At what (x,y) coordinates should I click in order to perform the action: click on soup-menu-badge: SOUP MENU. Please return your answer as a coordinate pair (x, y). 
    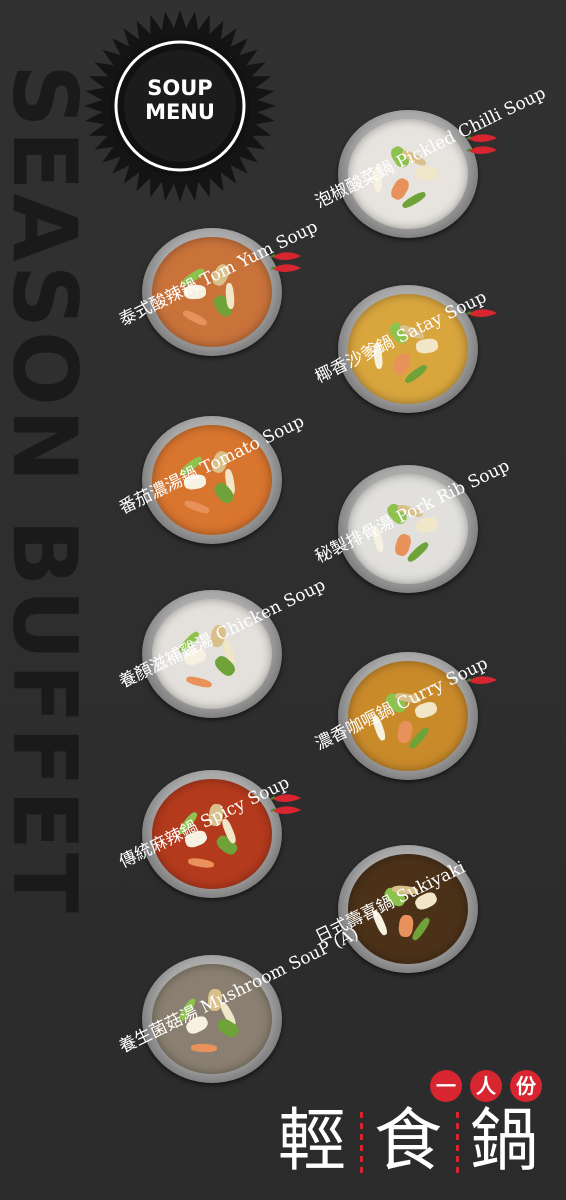
    Looking at the image, I should click on (180, 106).